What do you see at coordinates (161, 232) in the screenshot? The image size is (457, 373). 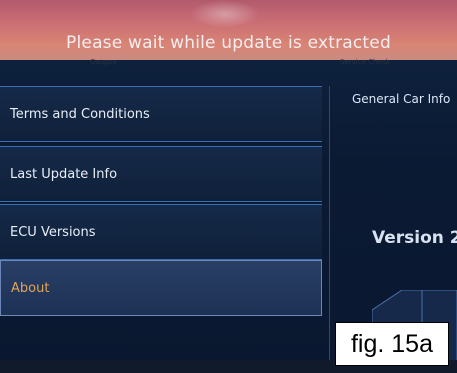 I see `menu-item-ecu-versions: ECU Versions` at bounding box center [161, 232].